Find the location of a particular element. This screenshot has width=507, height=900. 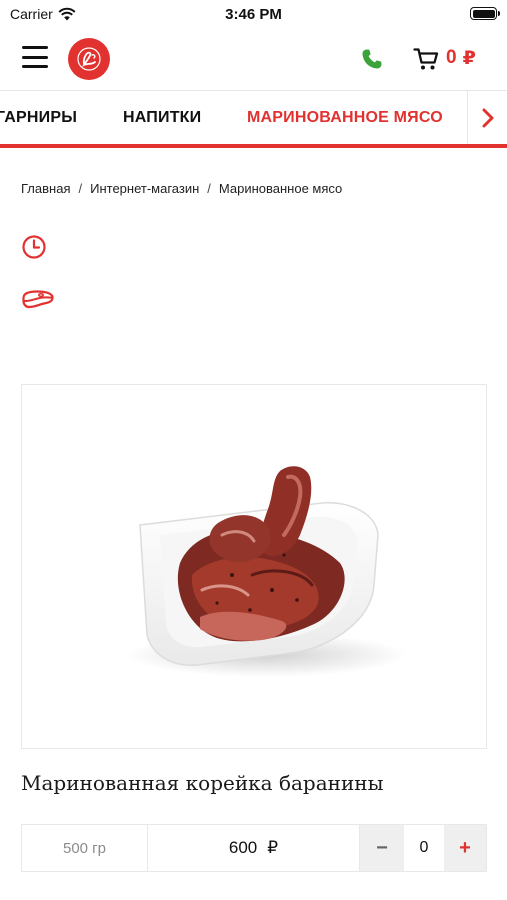

logo-mark-icon is located at coordinates (89, 59).